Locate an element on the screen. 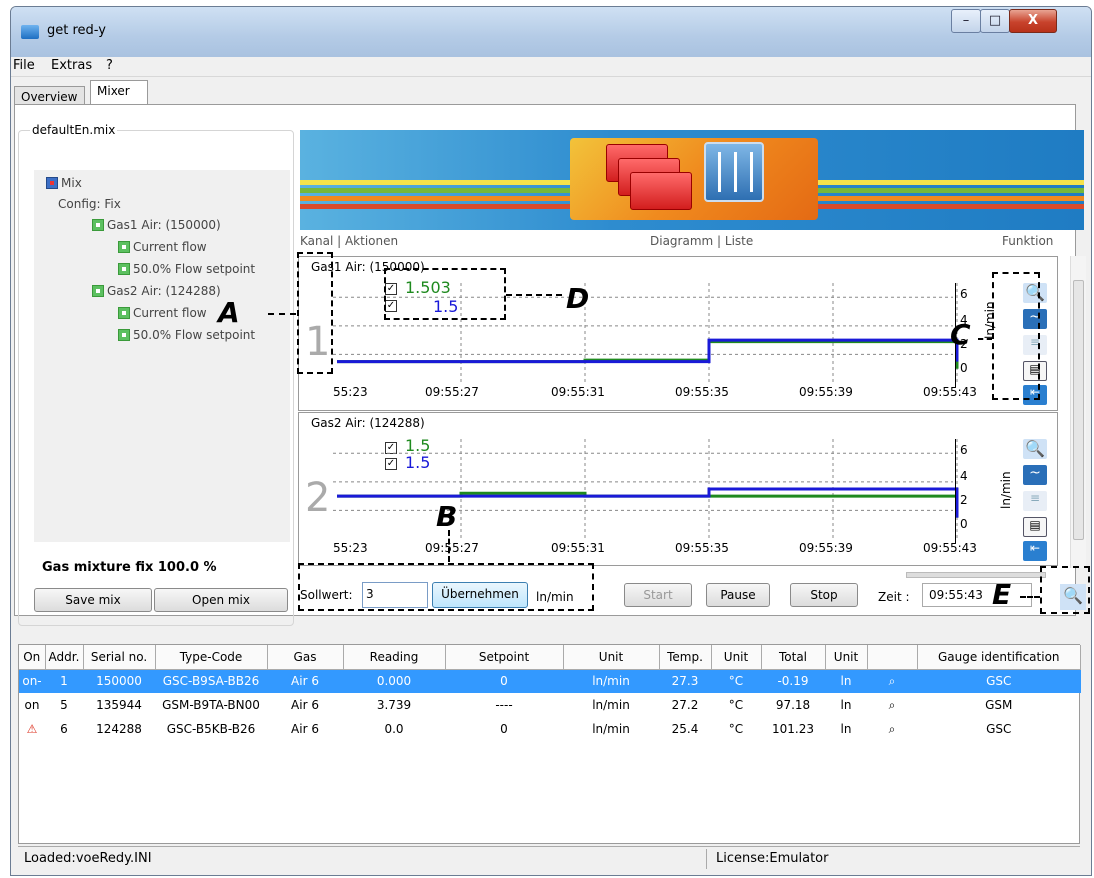  stop-button: Stop is located at coordinates (824, 595).